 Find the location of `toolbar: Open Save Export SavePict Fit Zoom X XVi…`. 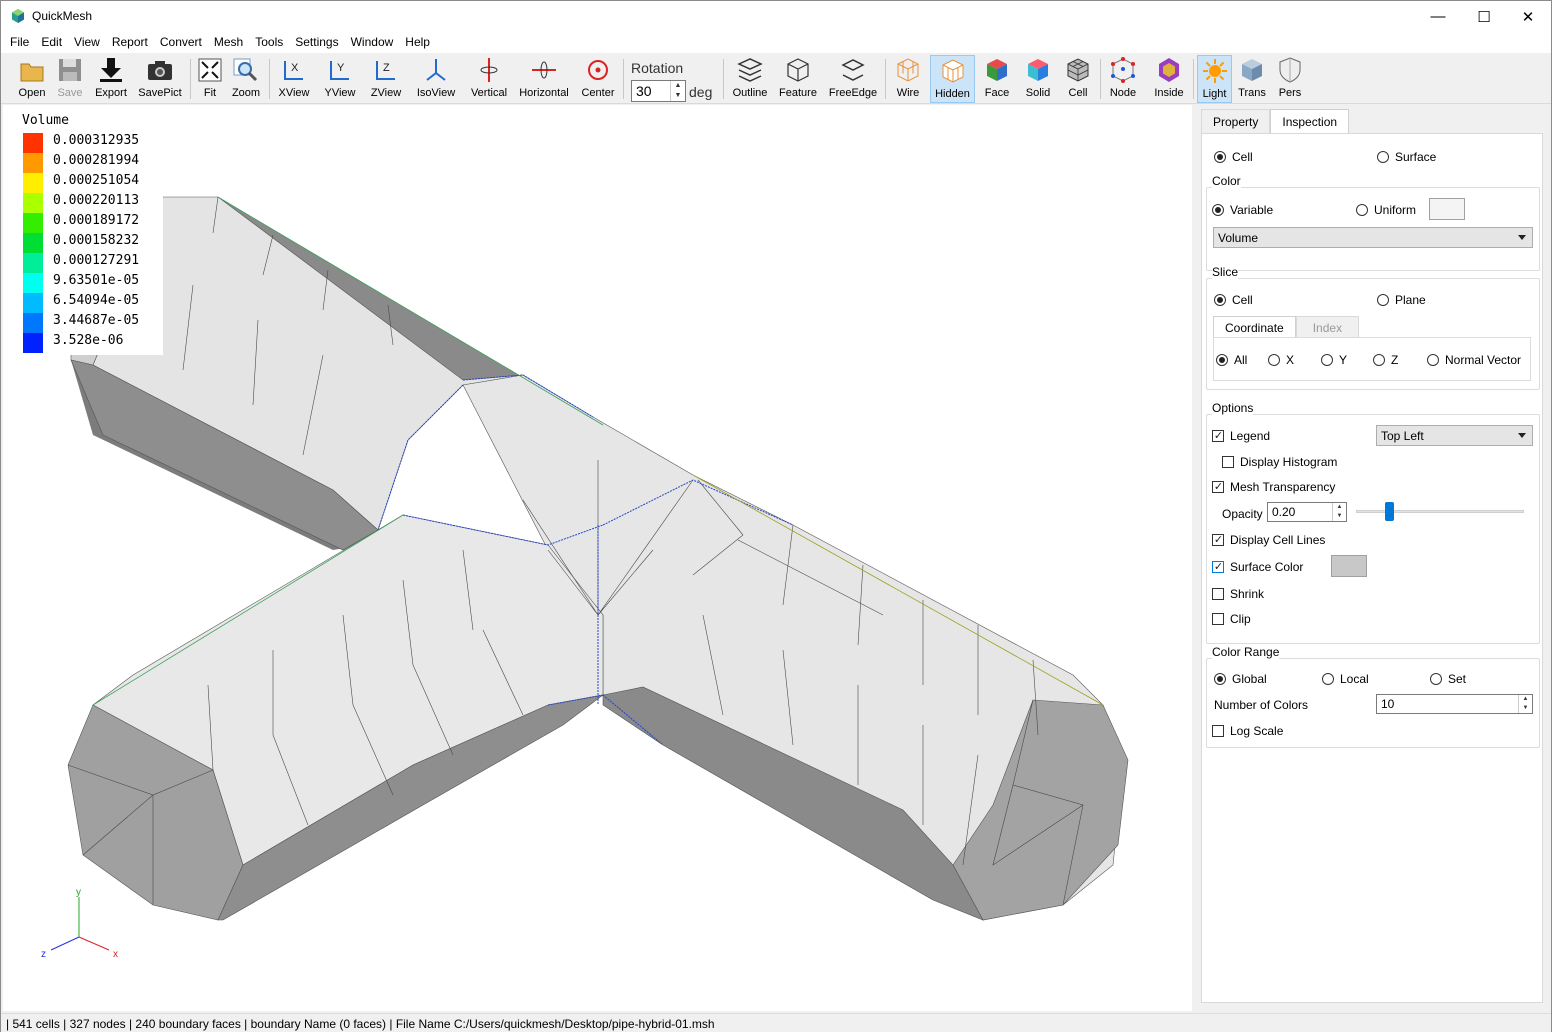

toolbar: Open Save Export SavePict Fit Zoom X XVi… is located at coordinates (776, 78).